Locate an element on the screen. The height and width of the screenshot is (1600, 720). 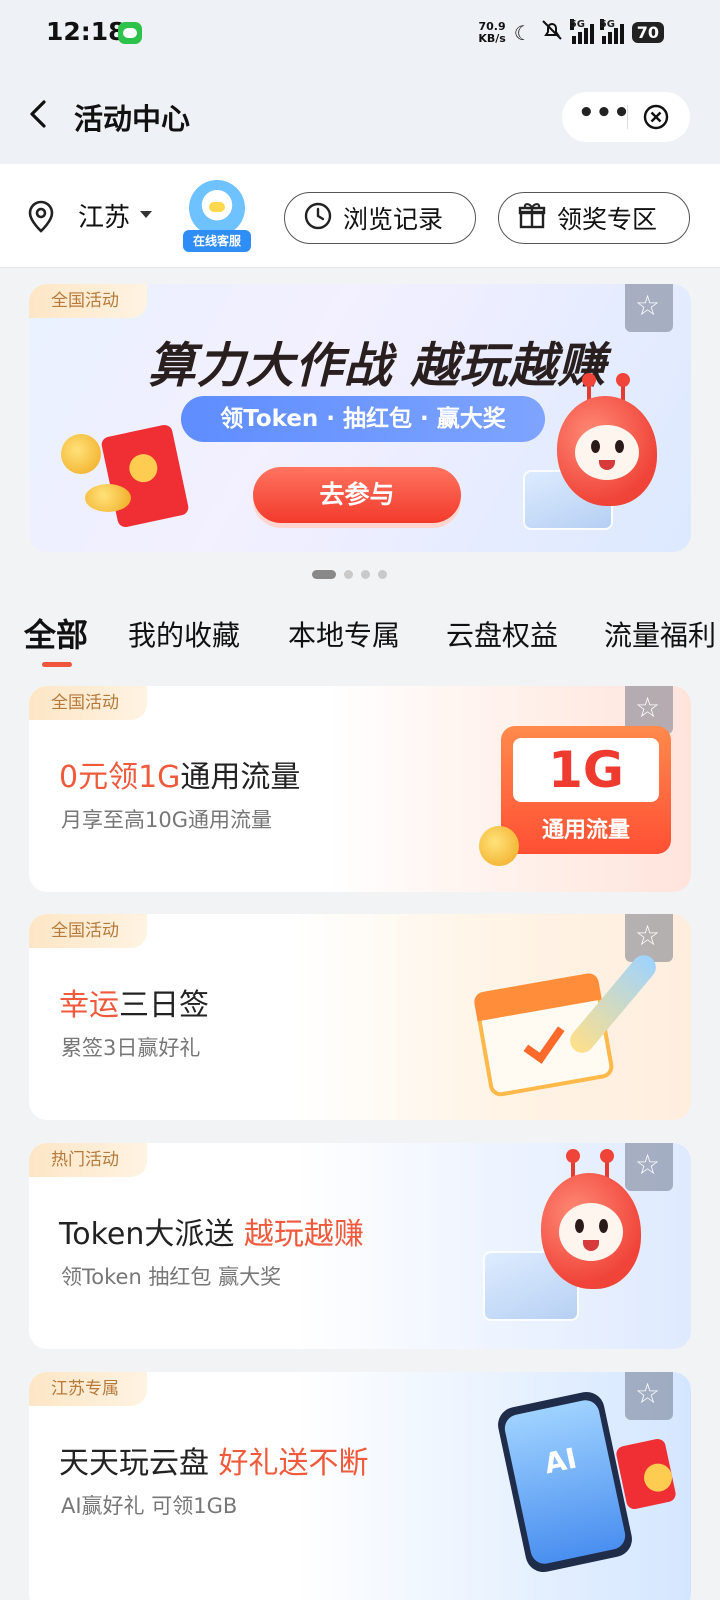
page-title: 活动中心 is located at coordinates (132, 119).